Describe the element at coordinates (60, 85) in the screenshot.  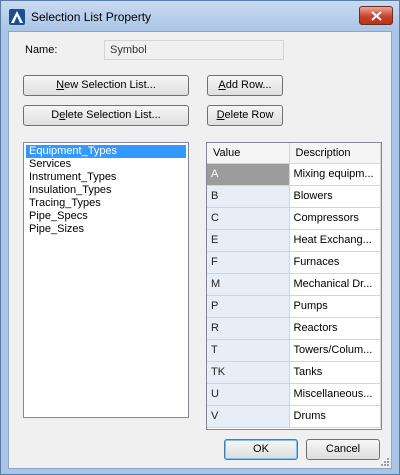
I see `button-accelerator: N` at that location.